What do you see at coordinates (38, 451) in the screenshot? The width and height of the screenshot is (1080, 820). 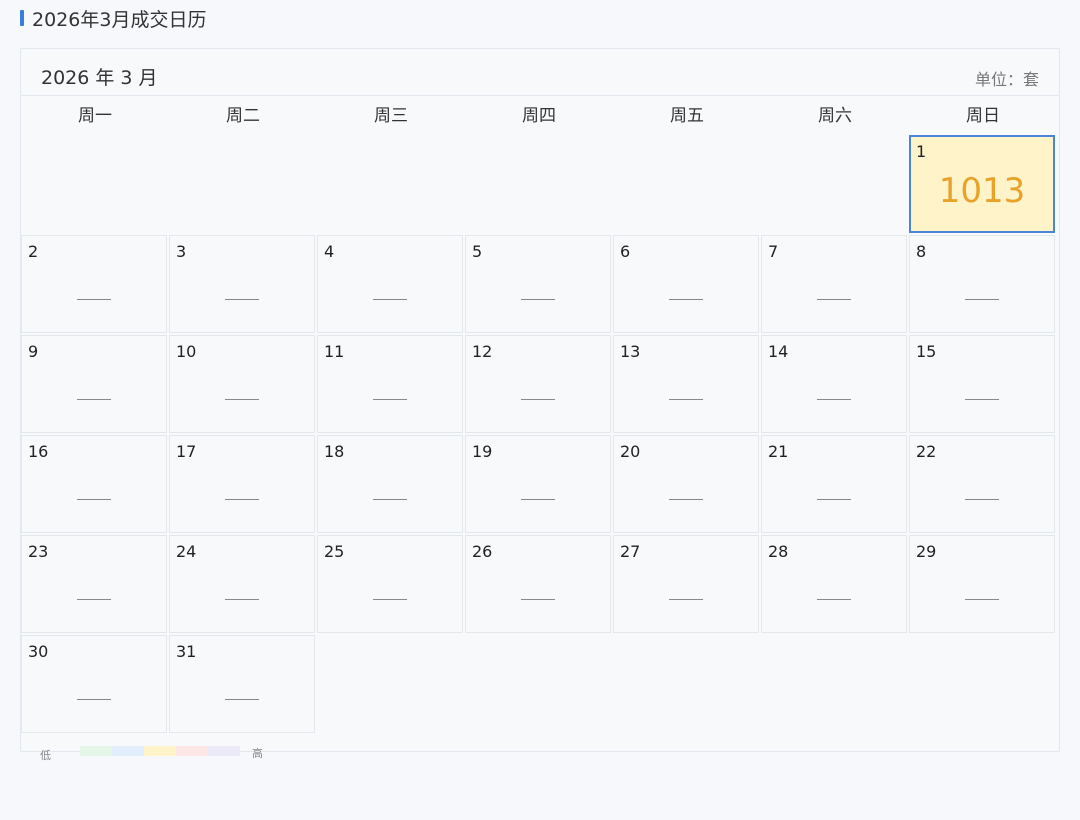 I see `day-number: 16` at bounding box center [38, 451].